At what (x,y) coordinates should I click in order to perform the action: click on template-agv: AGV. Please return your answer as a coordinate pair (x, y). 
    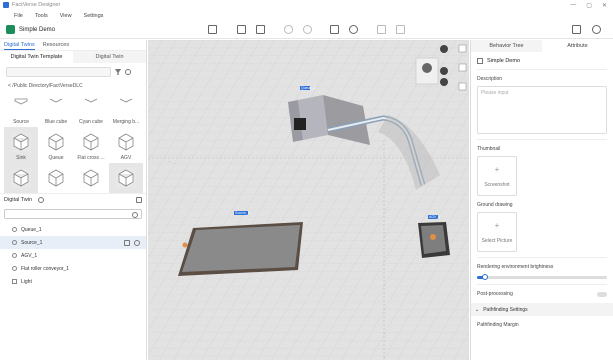
    Looking at the image, I should click on (126, 145).